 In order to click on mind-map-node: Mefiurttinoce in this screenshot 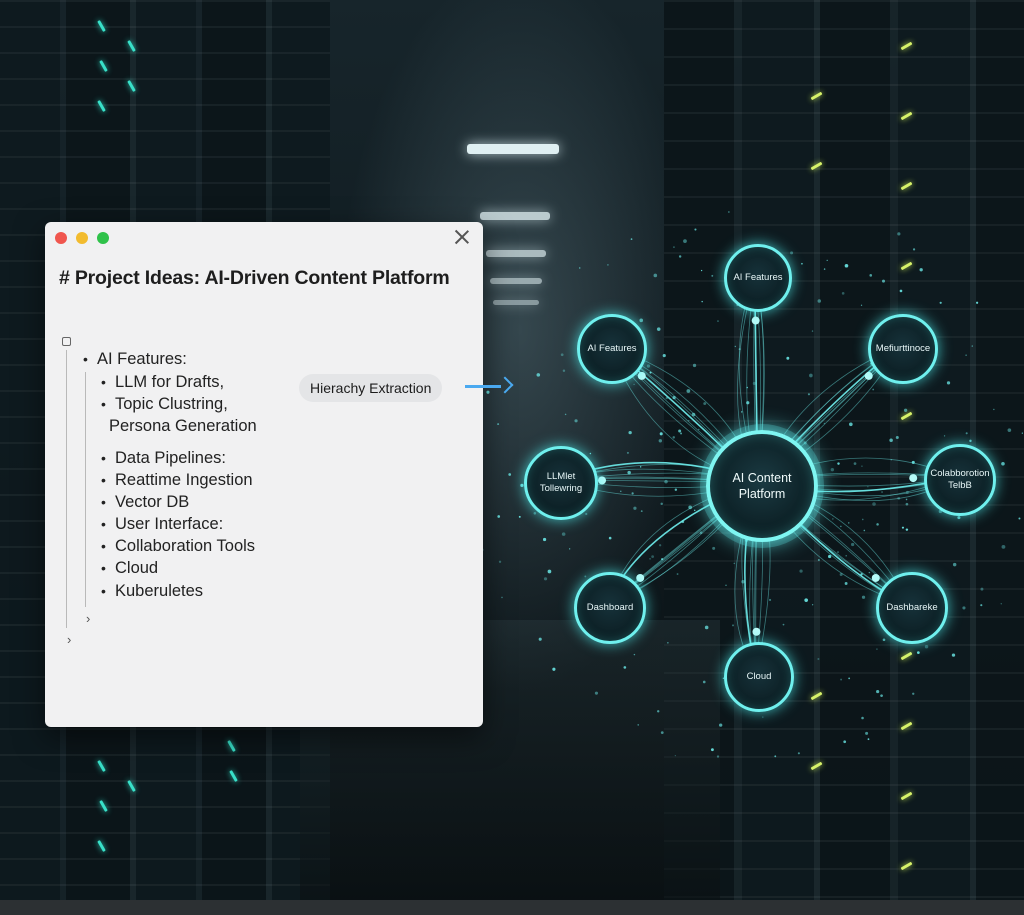, I will do `click(903, 349)`.